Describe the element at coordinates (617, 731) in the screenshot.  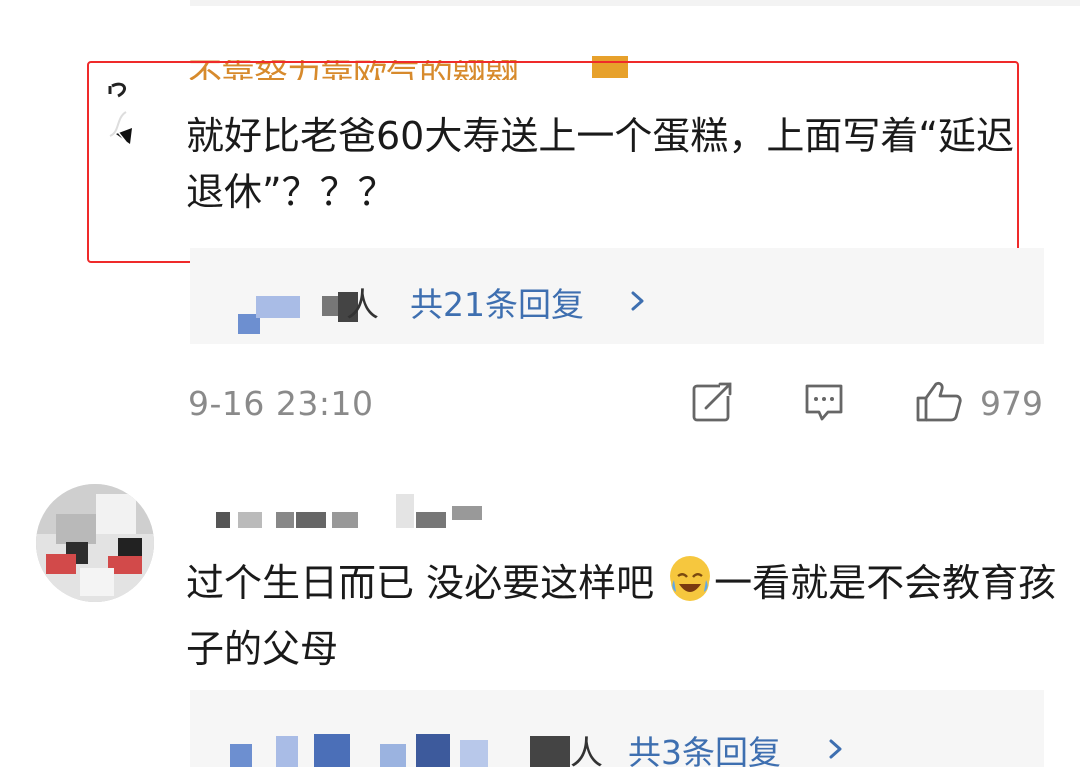
I see `replies-preview: 人 共3条回复` at that location.